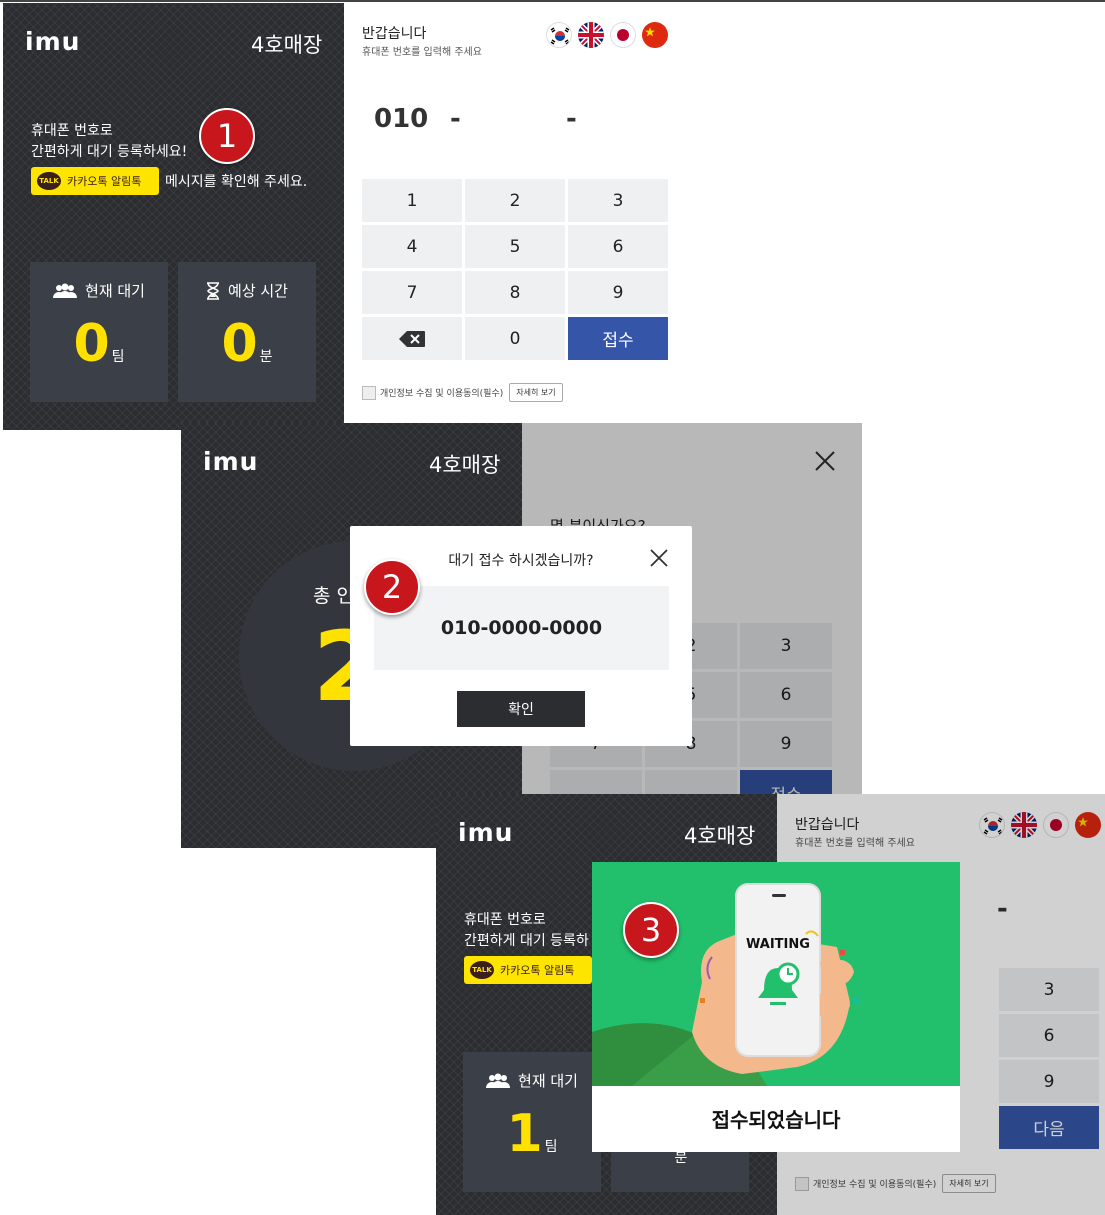  I want to click on current-wait-card: 현재 대기 0팀, so click(99, 332).